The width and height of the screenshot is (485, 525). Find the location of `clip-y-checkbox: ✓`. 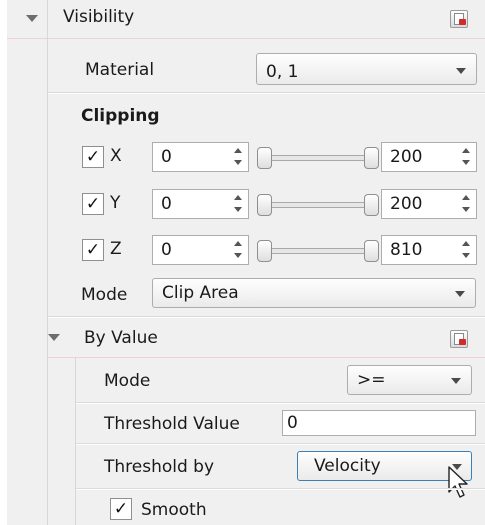

clip-y-checkbox: ✓ is located at coordinates (93, 204).